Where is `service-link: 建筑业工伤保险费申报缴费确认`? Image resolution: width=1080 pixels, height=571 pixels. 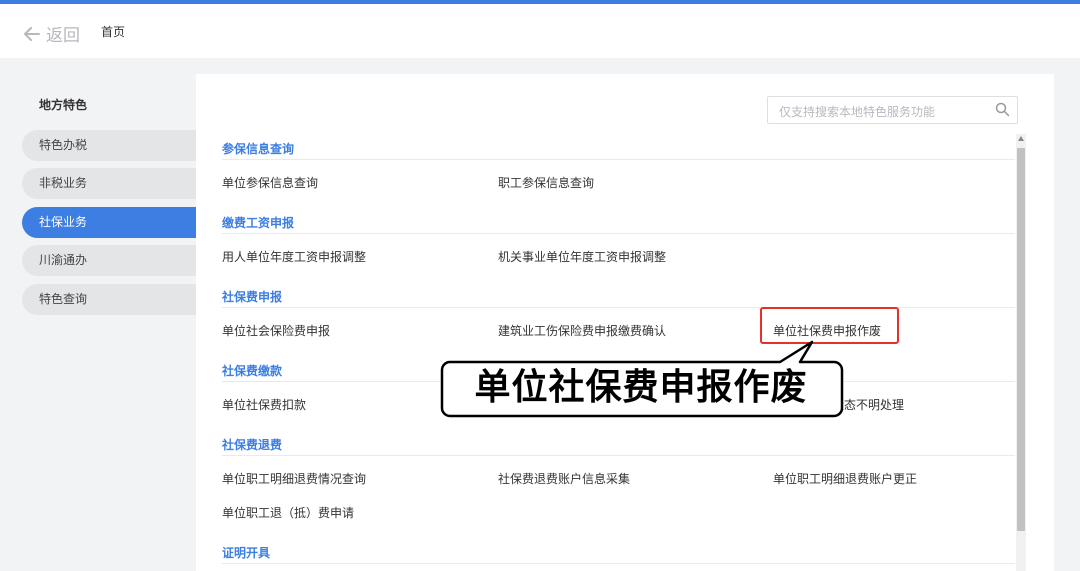
service-link: 建筑业工伤保险费申报缴费确认 is located at coordinates (582, 330).